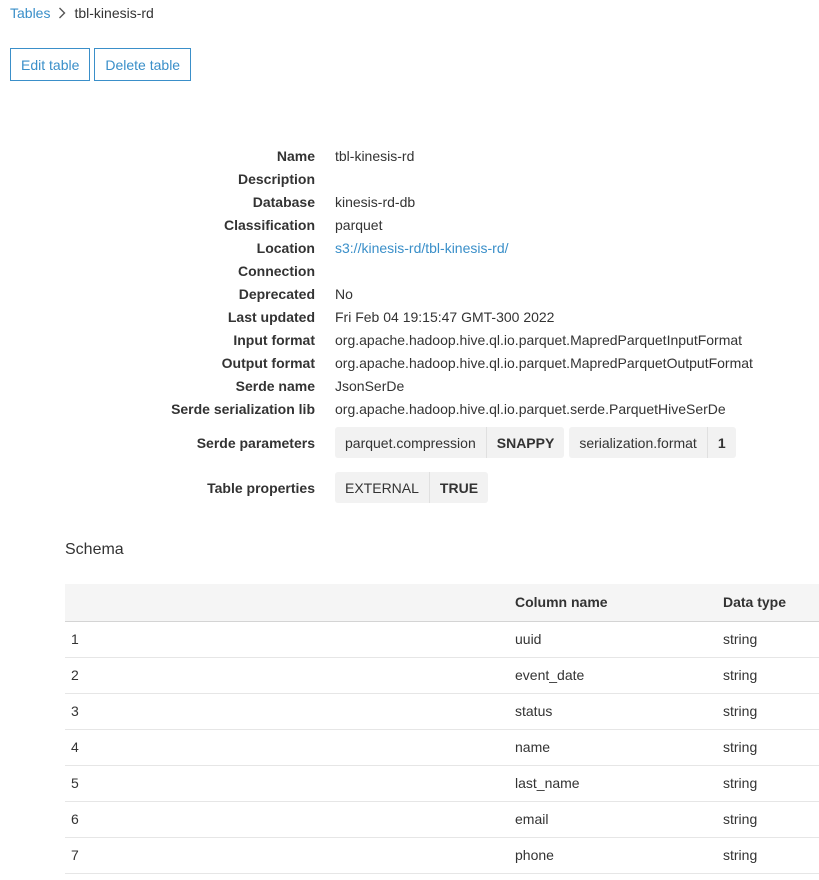 This screenshot has width=819, height=880. Describe the element at coordinates (613, 783) in the screenshot. I see `row-column-name: last_name` at that location.